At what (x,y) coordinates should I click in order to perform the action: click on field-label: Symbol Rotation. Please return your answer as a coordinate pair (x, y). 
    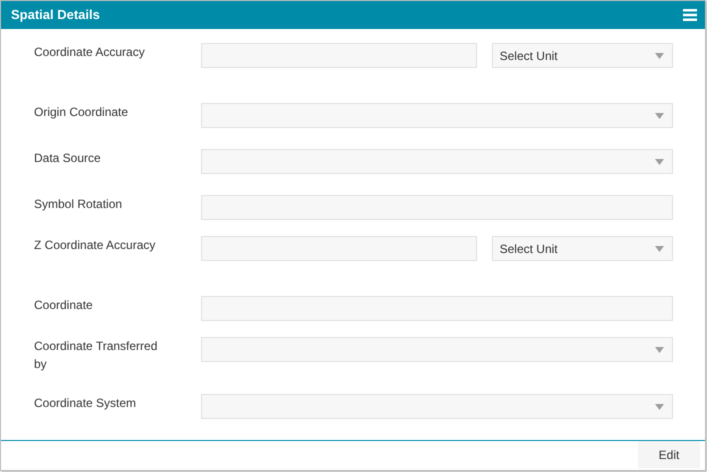
    Looking at the image, I should click on (79, 205).